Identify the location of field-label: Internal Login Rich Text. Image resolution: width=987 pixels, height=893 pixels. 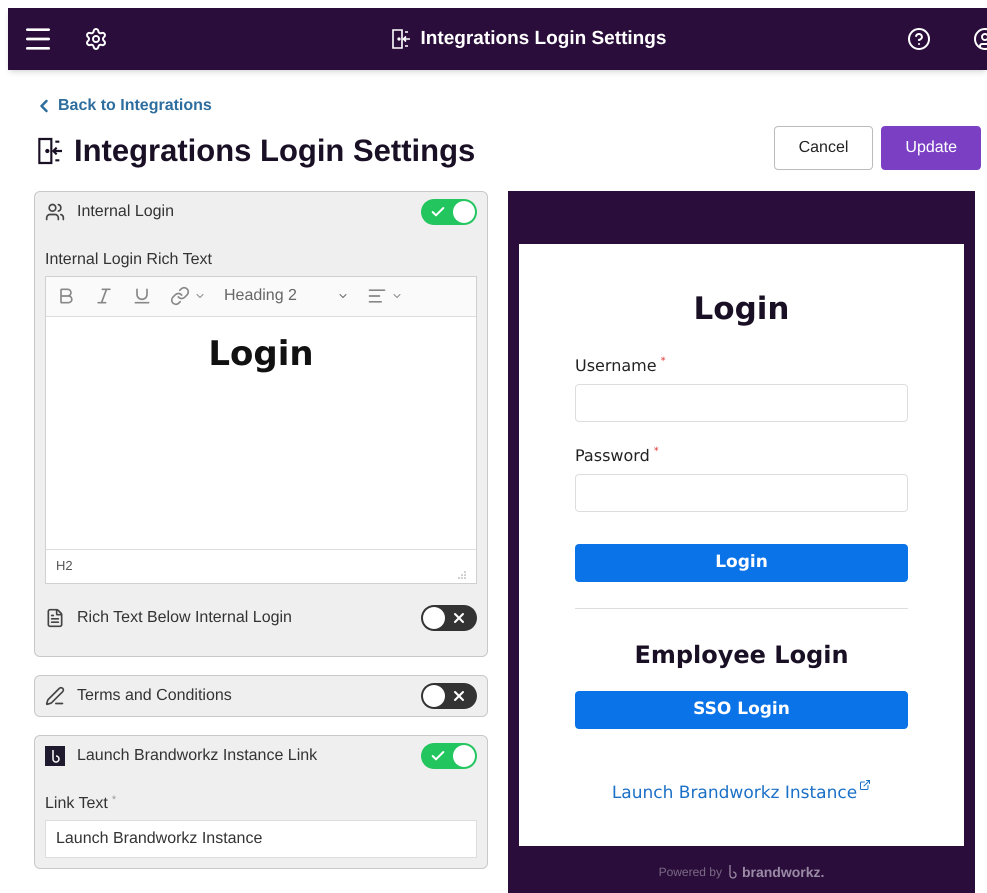
(129, 260).